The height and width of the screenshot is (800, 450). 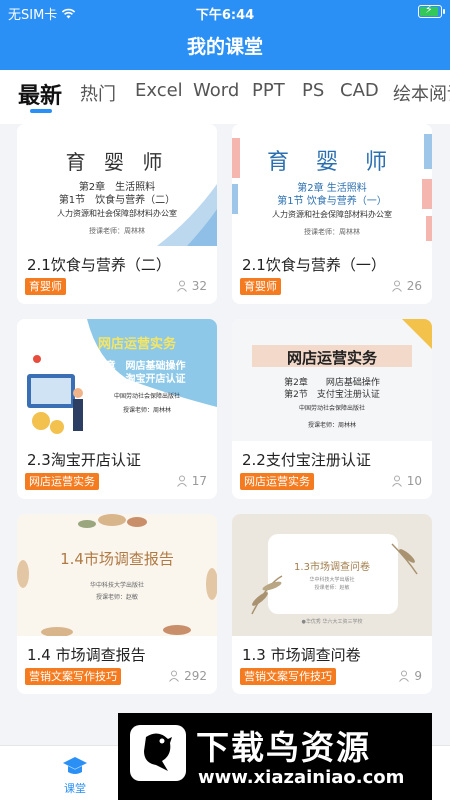 I want to click on thumb-line: 第2节 支付宝注册认证, so click(x=332, y=395).